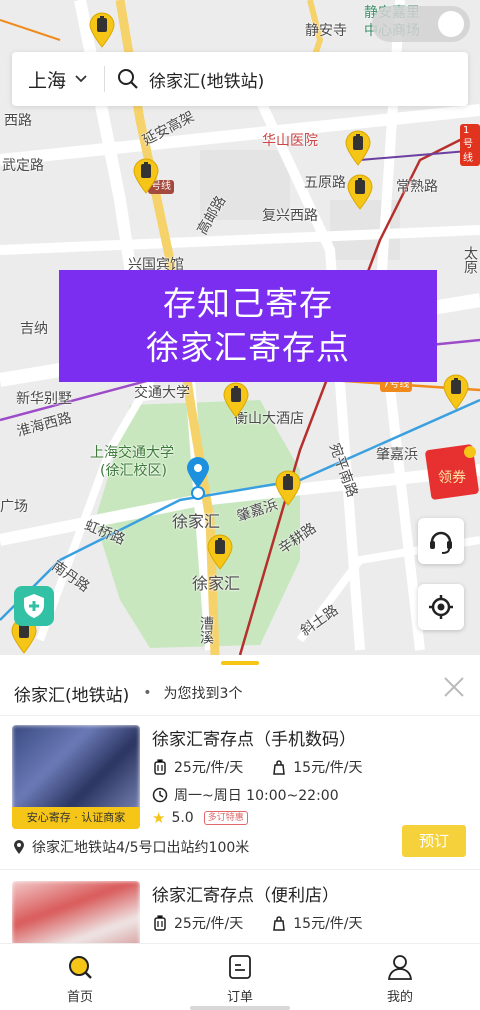 The height and width of the screenshot is (1010, 480). I want to click on coupon-label: 领券, so click(452, 478).